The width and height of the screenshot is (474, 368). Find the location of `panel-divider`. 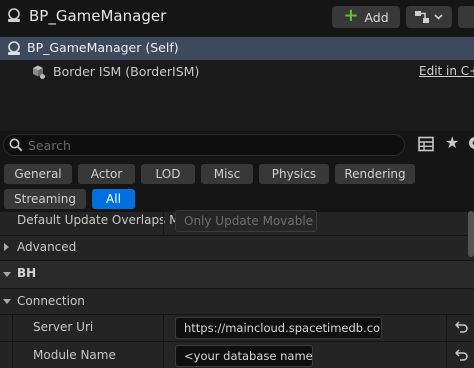

panel-divider is located at coordinates (237, 108).